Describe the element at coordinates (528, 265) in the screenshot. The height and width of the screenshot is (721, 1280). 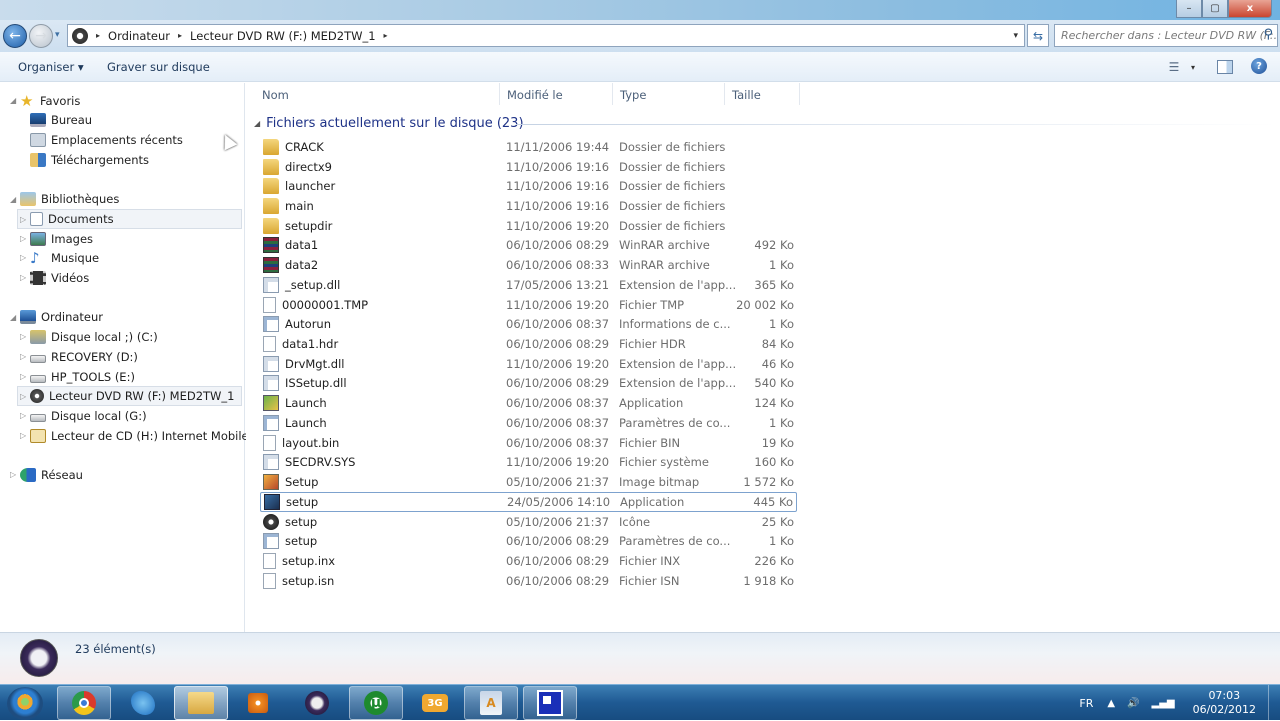
I see `file-row: data2 06/10/2006 08:33 WinRAR archive 1 Ko` at that location.